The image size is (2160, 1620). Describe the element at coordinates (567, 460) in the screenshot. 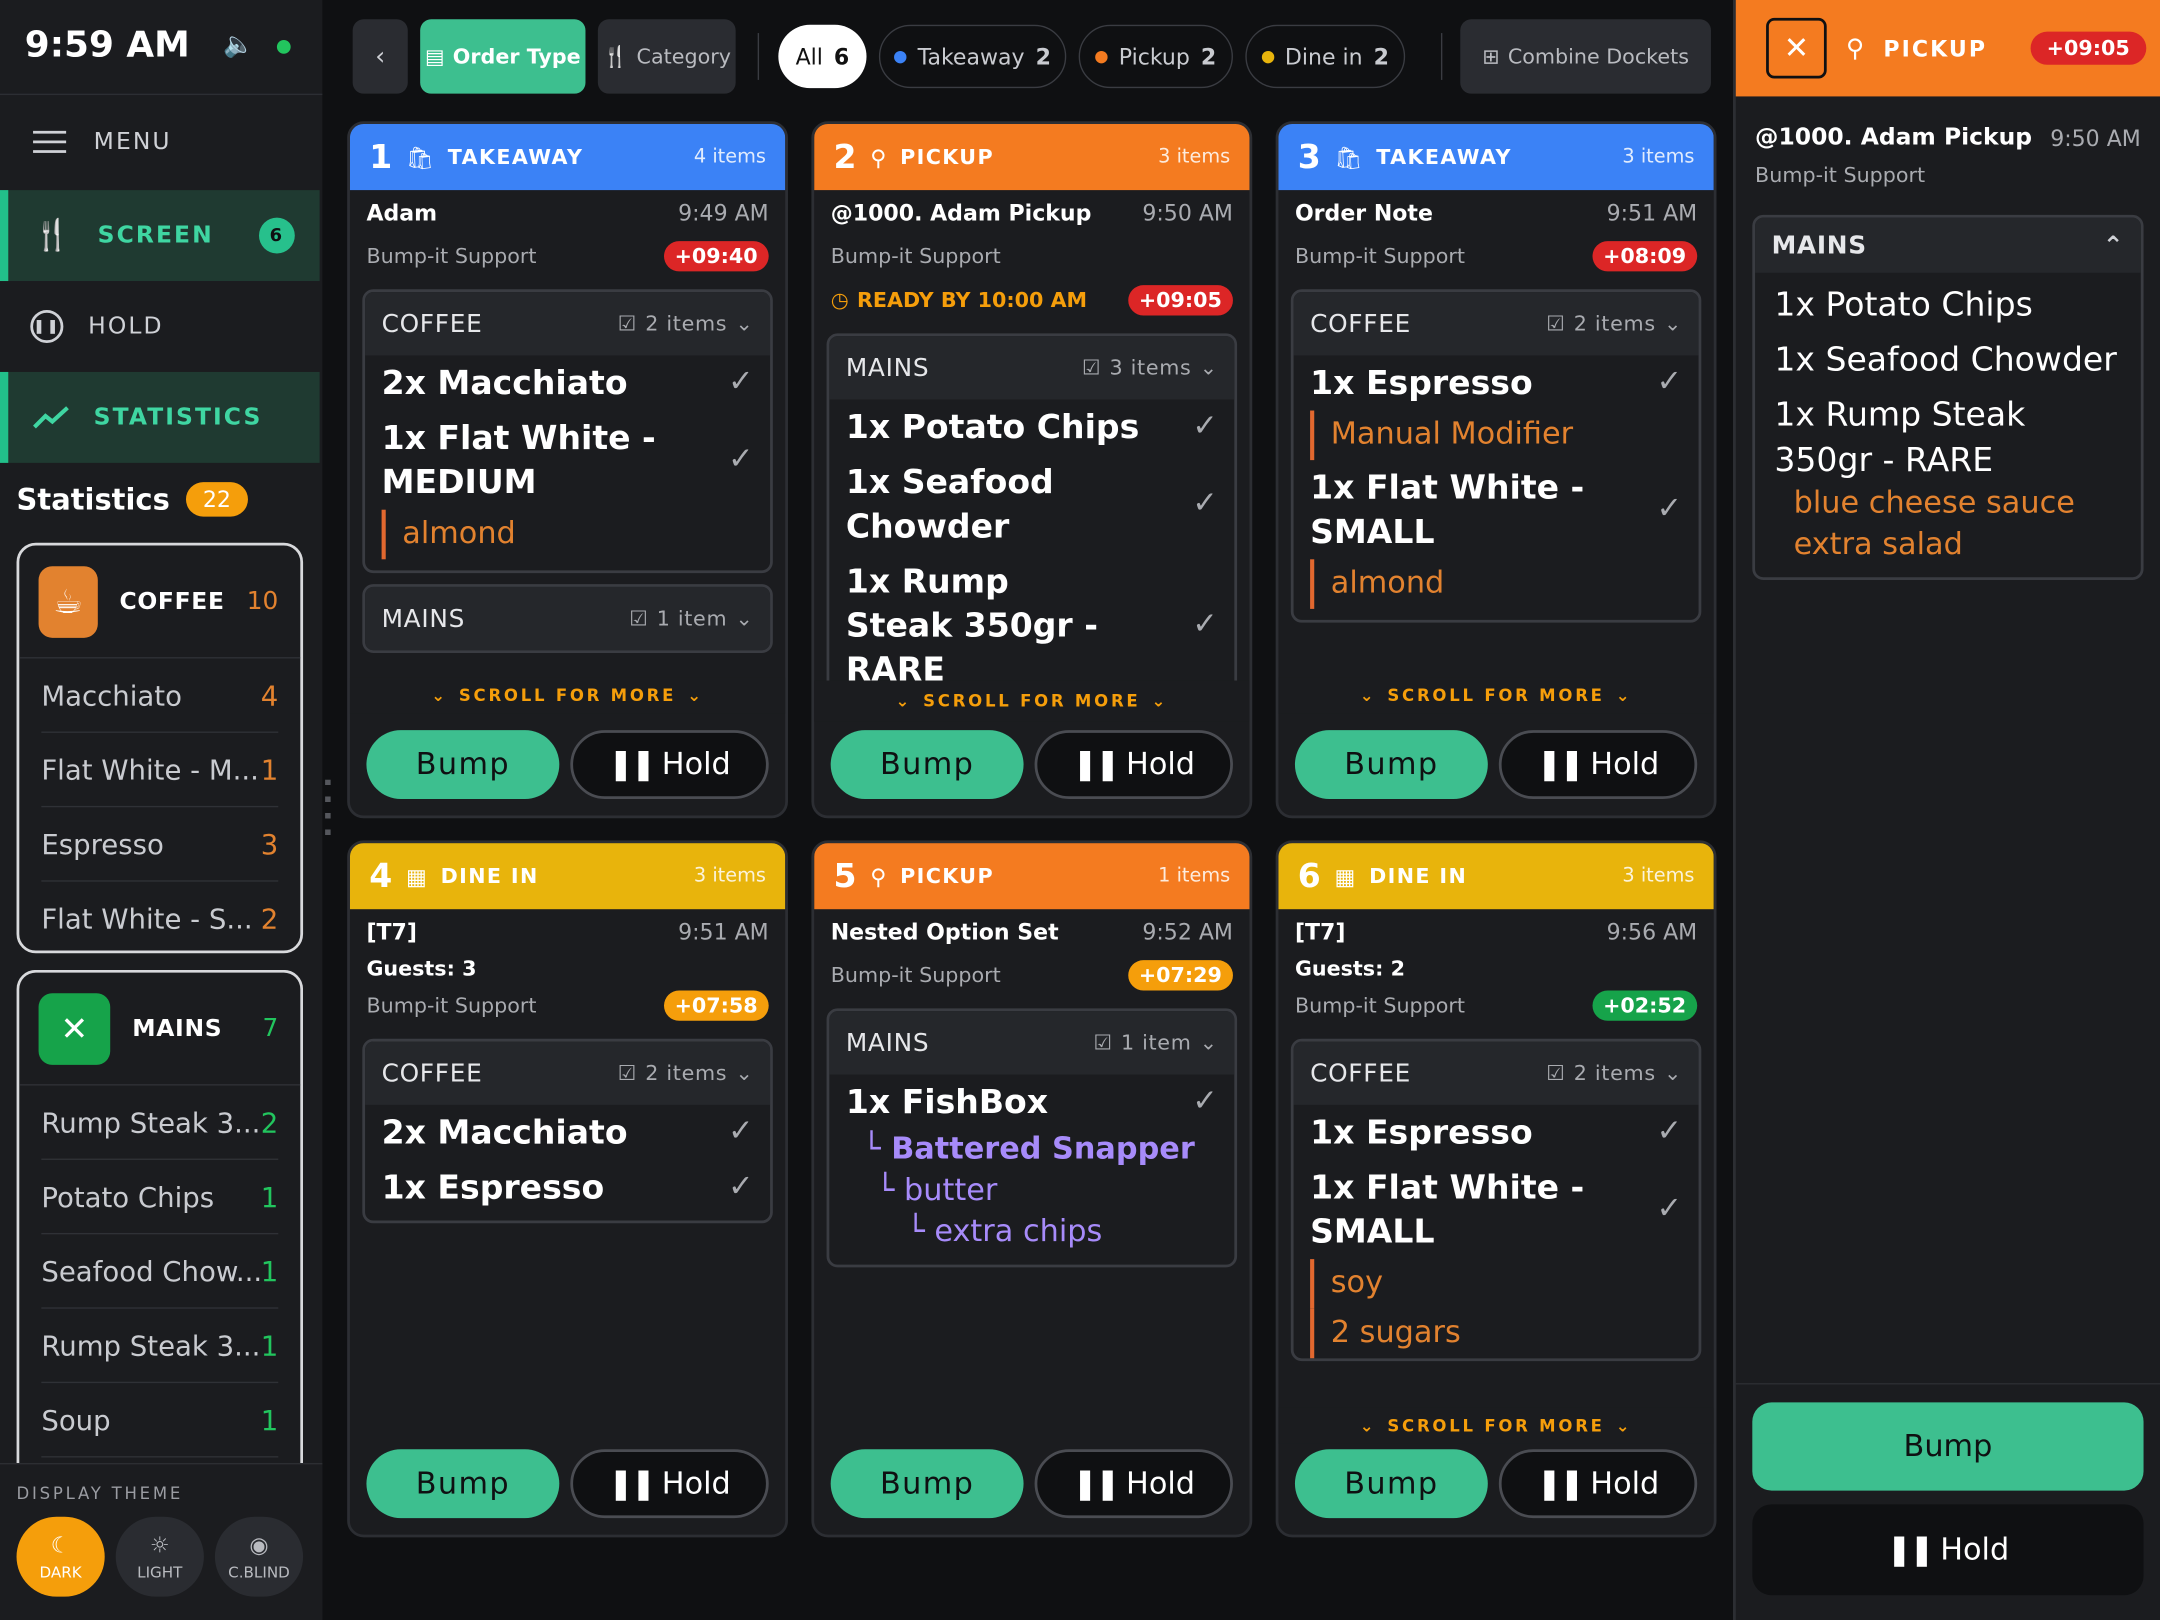

I see `order-item: 1x Flat White - MEDIUM ✓` at that location.